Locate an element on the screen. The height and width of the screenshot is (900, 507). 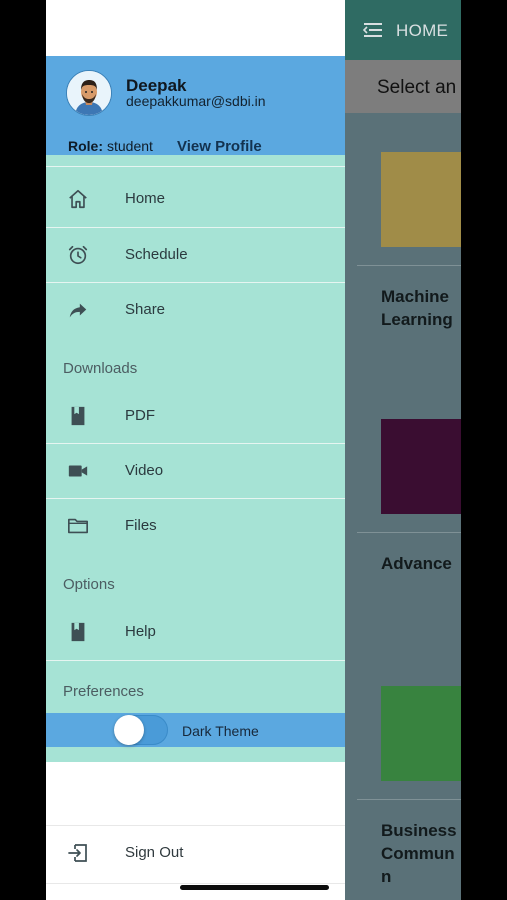
folder-icon is located at coordinates (78, 526).